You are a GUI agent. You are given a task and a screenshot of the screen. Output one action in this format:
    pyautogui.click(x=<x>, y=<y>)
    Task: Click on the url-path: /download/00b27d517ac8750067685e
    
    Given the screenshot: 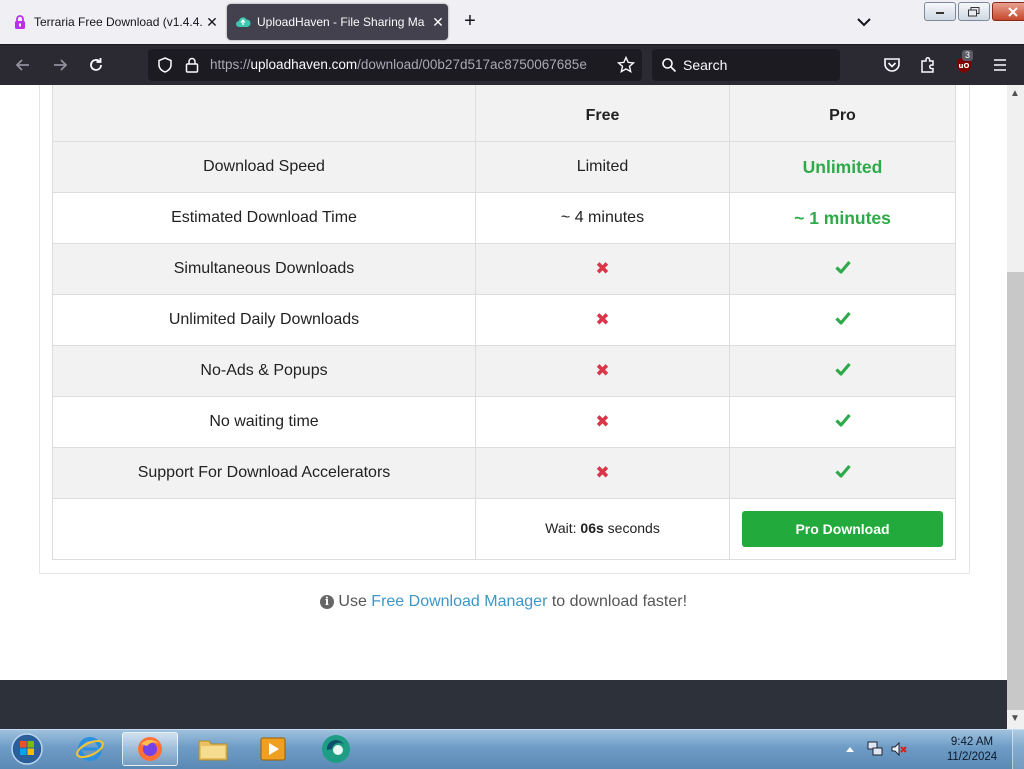 What is the action you would take?
    pyautogui.click(x=472, y=64)
    